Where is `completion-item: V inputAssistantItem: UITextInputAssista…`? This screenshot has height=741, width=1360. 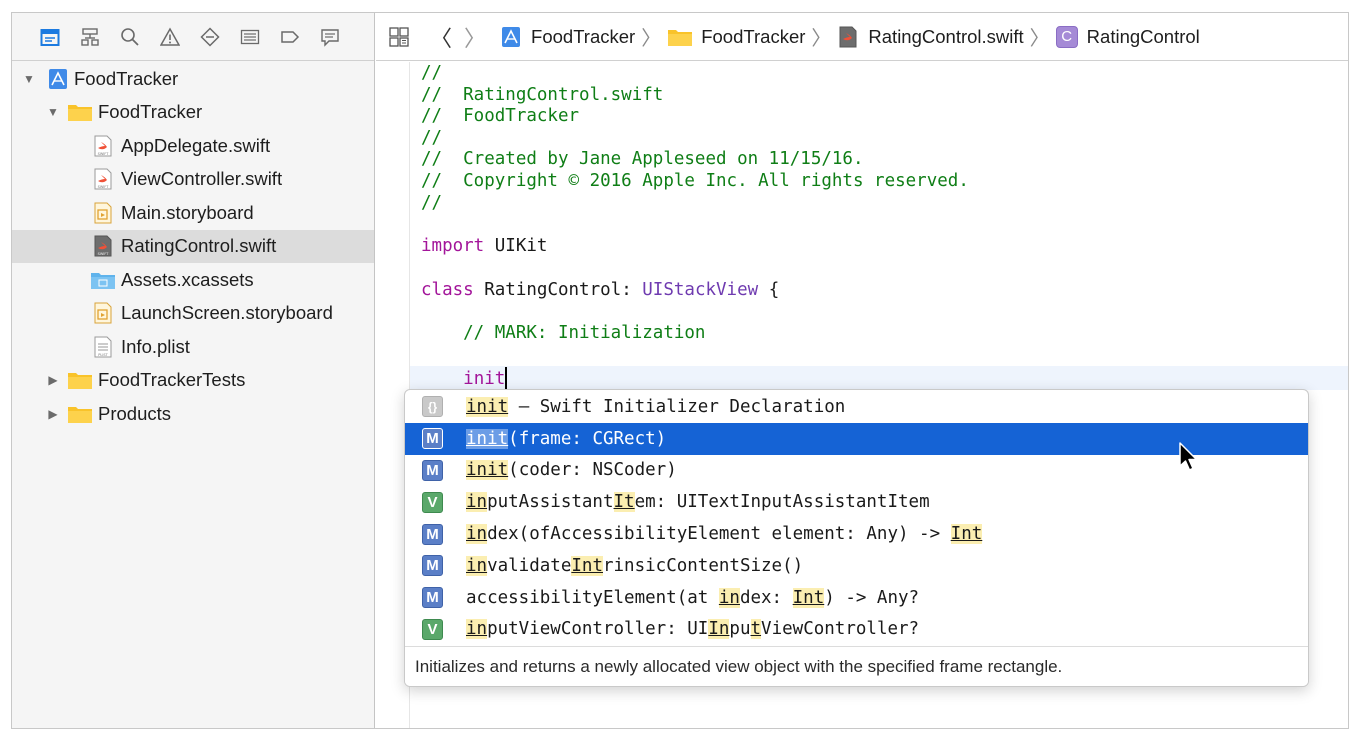
completion-item: V inputAssistantItem: UITextInputAssista… is located at coordinates (856, 502).